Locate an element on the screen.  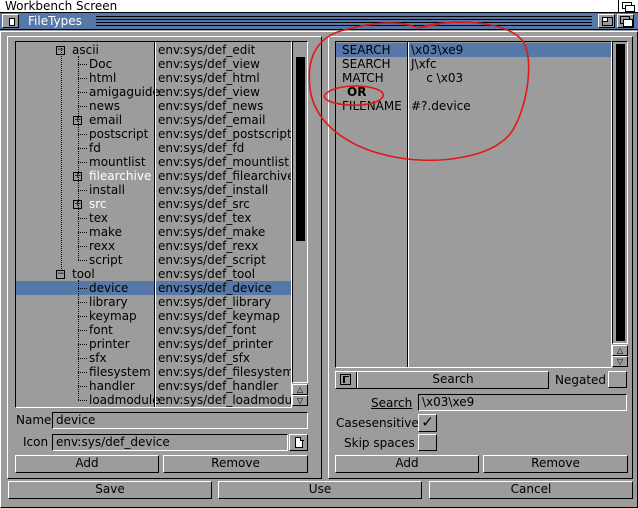
tree-row-value: env:sys/def_filesystem is located at coordinates (225, 372).